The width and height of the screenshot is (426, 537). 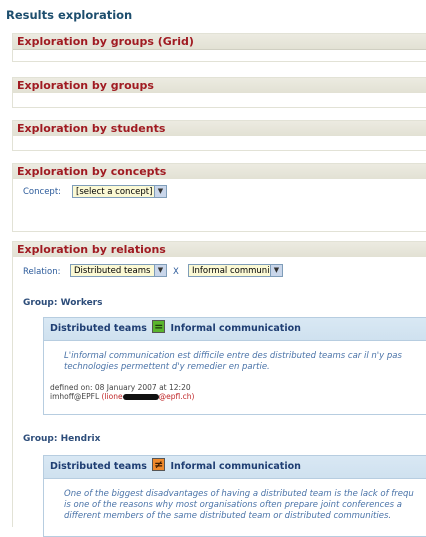 I want to click on defined-on: defined on: 08 January 2007 at 12:20, so click(x=120, y=387).